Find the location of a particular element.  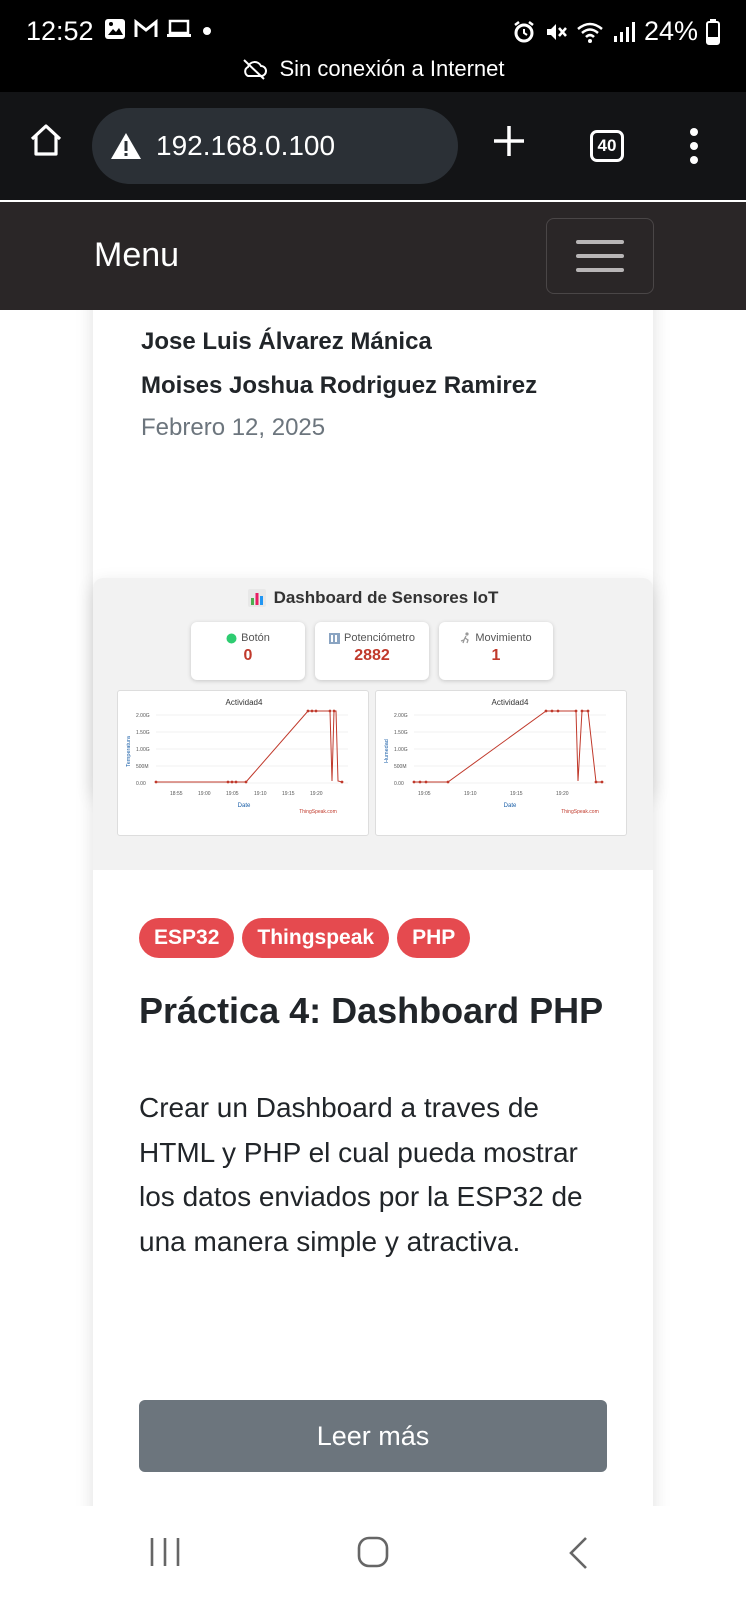

offline-notice: Sin conexión a Internet is located at coordinates (373, 69).